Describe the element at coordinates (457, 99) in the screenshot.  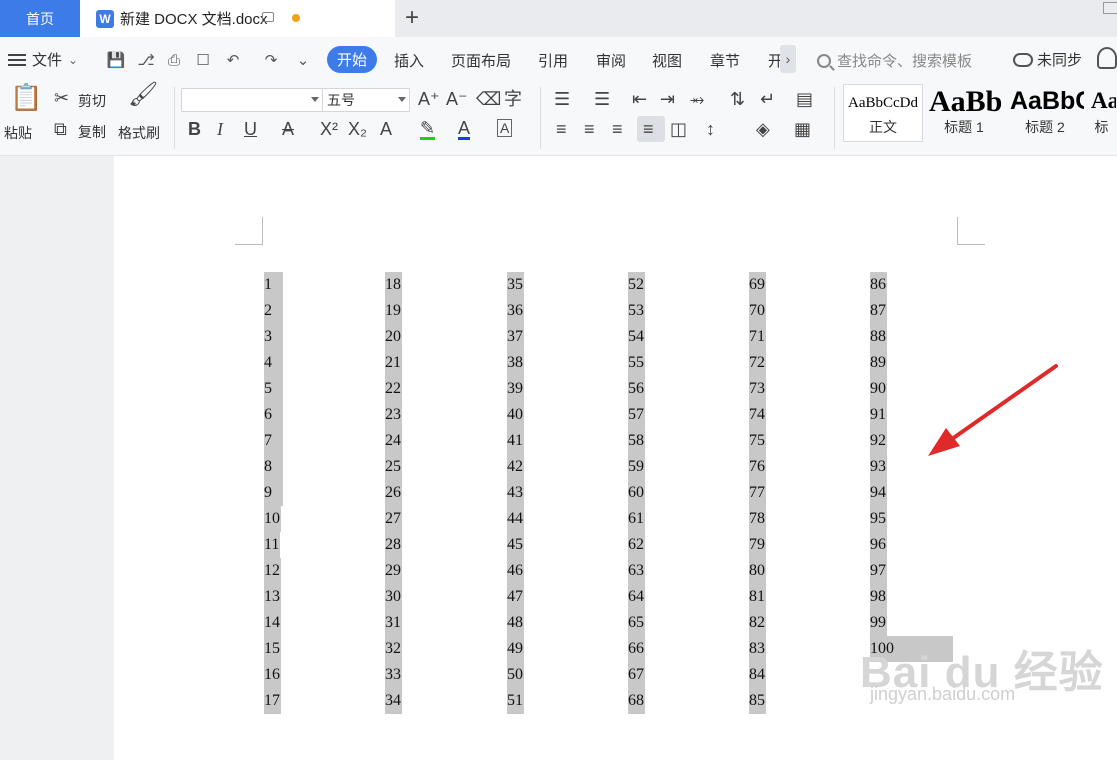
I see `decrease-font-size-icon: A⁻` at that location.